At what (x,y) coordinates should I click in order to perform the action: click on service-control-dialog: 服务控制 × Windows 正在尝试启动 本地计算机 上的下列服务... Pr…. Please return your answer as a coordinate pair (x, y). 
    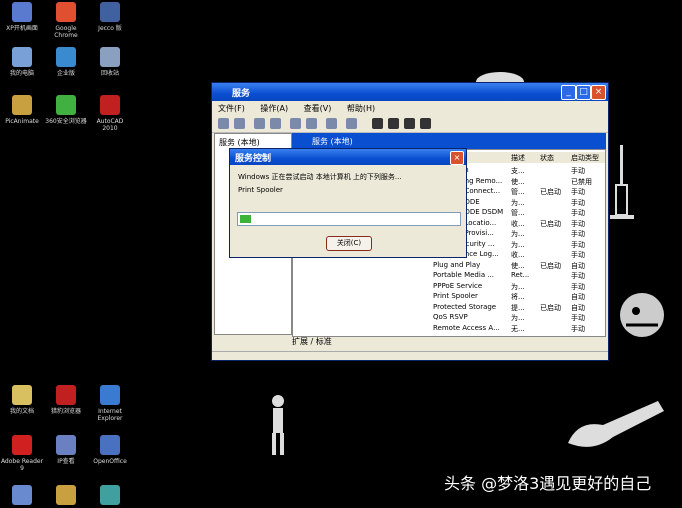
    Looking at the image, I should click on (348, 203).